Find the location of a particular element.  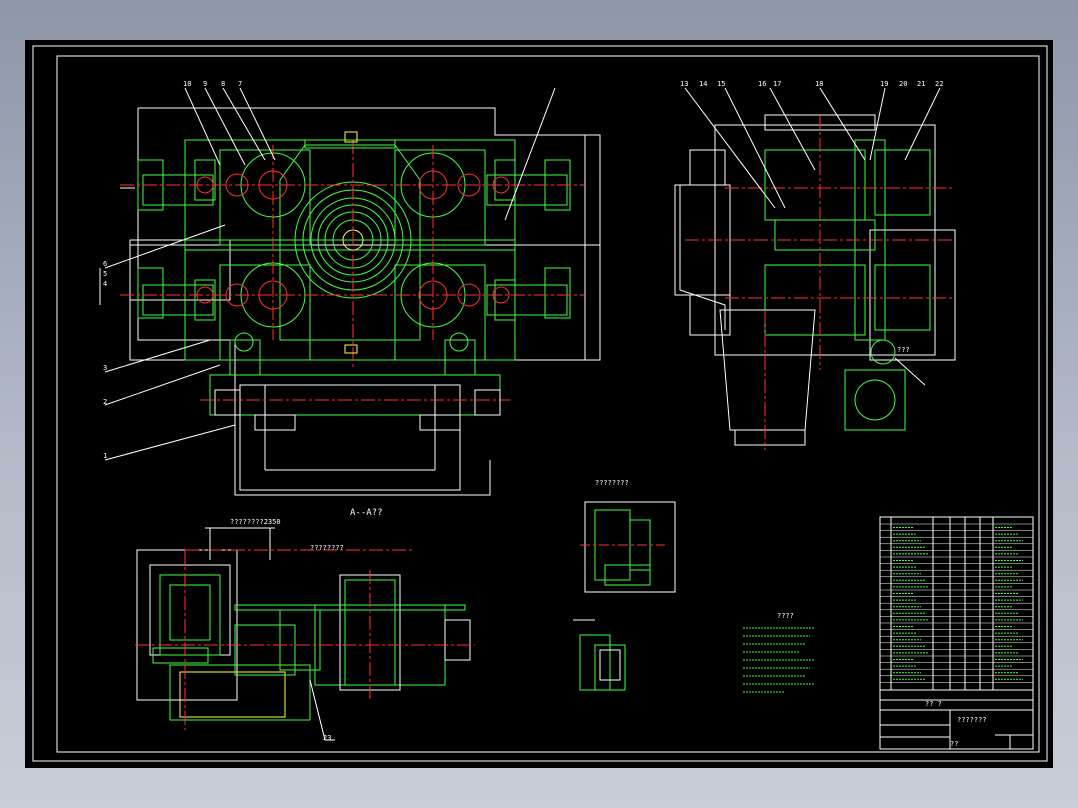

detail-views is located at coordinates (624, 596).